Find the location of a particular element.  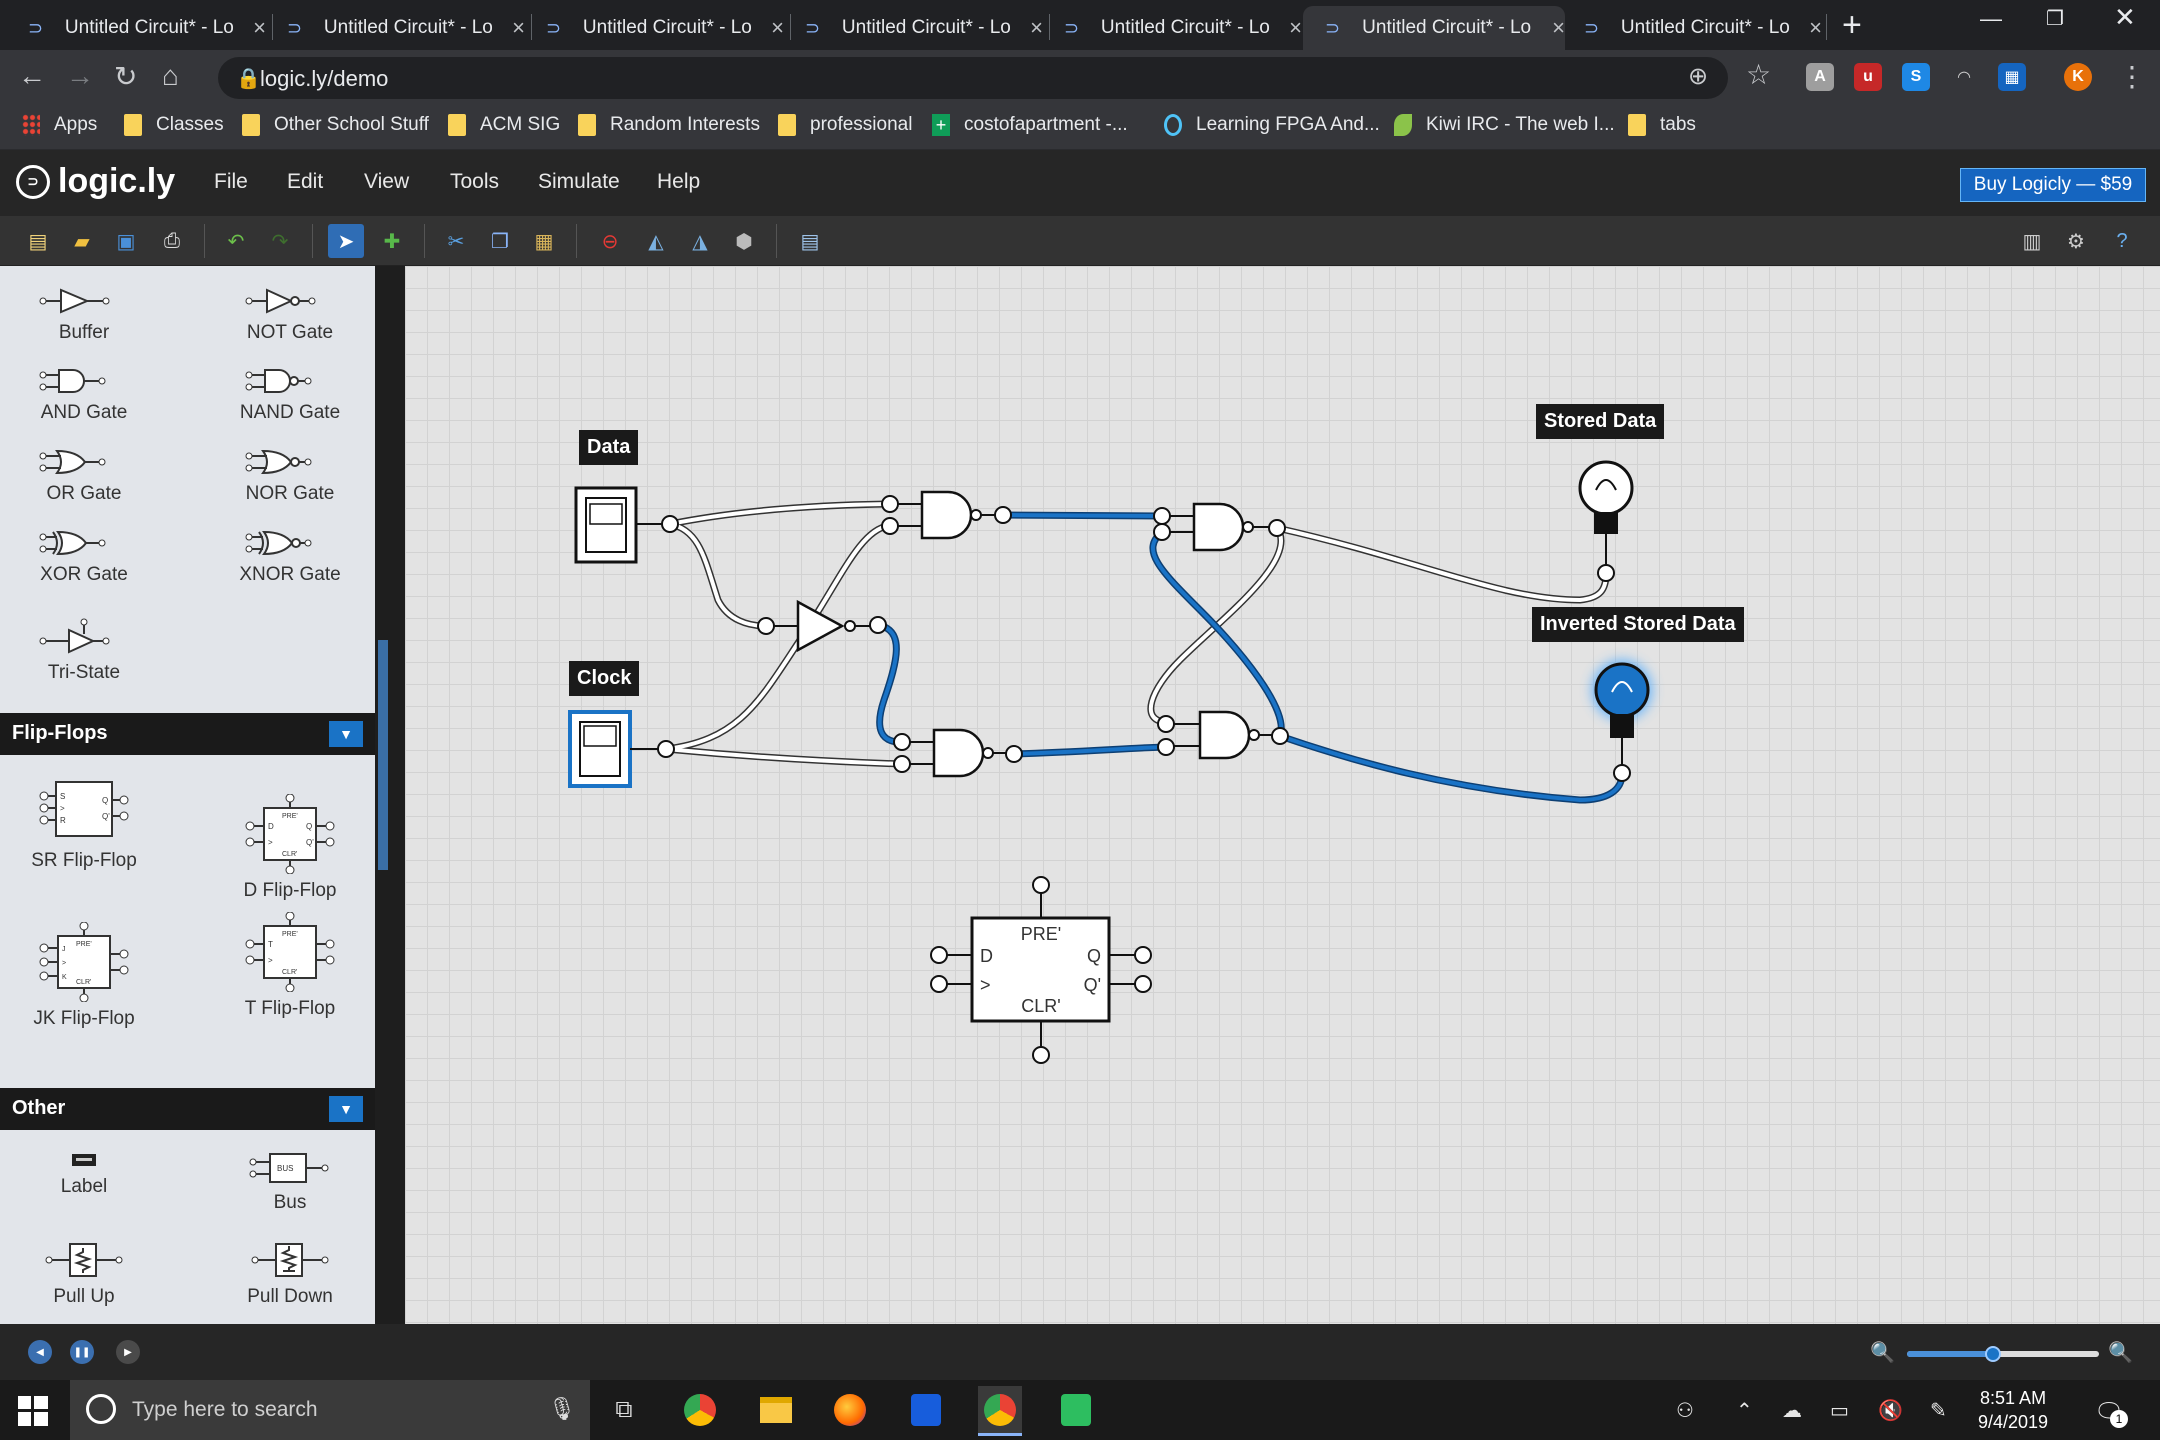

menu-edit: Edit is located at coordinates (305, 182).